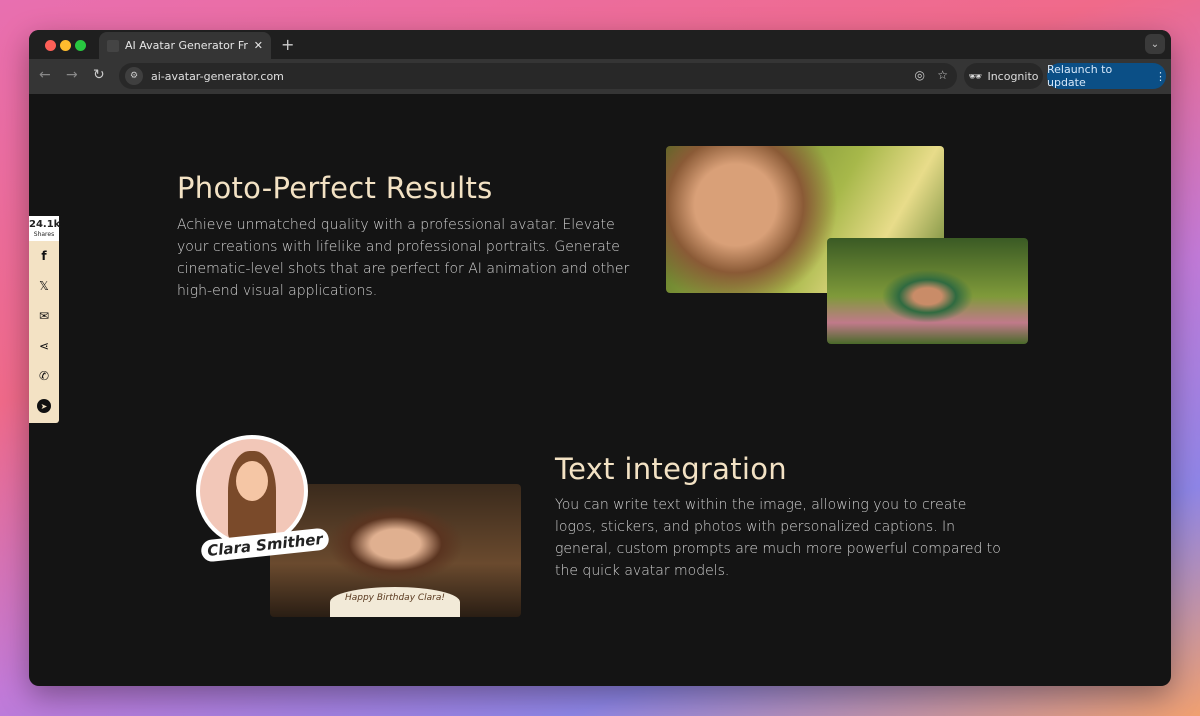  Describe the element at coordinates (538, 76) in the screenshot. I see `address-bar: ⚙ ai-avatar-generator.com ◎ ☆` at that location.